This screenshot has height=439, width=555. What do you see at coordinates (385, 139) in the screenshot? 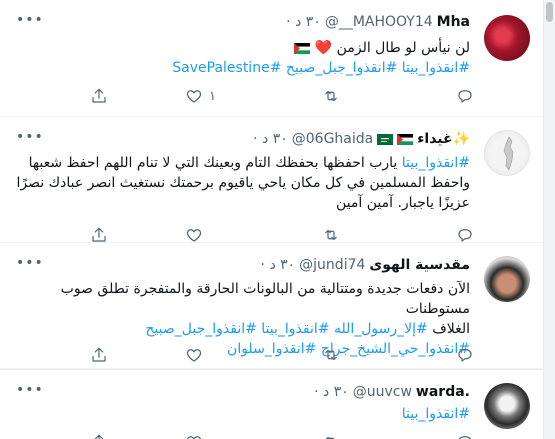
I see `saudi-flag-icon` at bounding box center [385, 139].